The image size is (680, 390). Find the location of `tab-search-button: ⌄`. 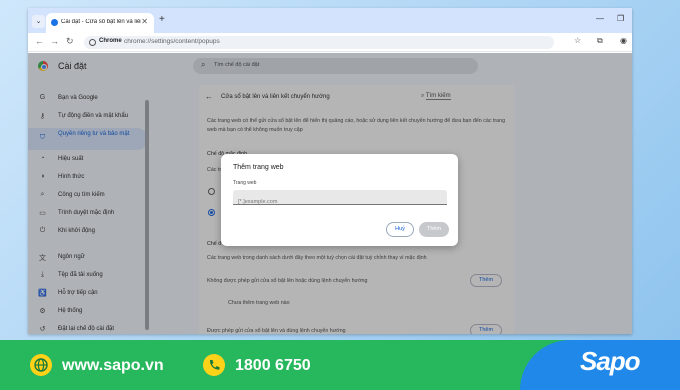

tab-search-button: ⌄ is located at coordinates (38, 21).